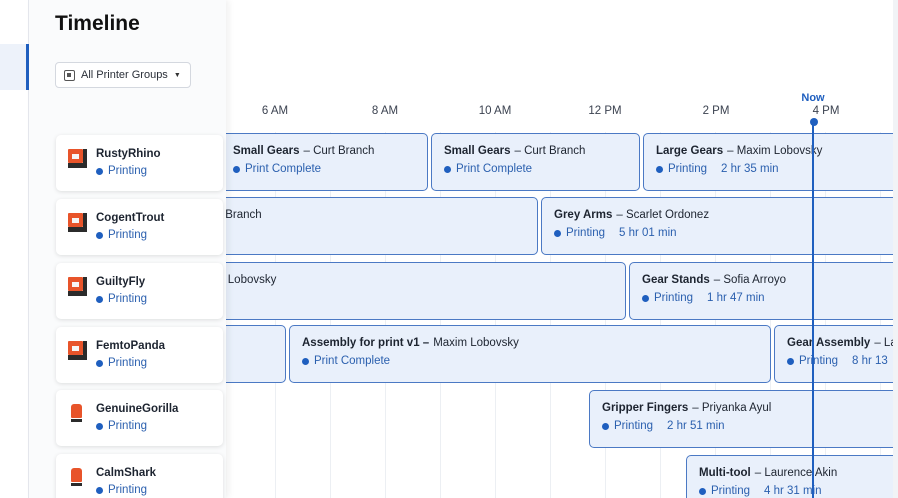  I want to click on scroll-edge, so click(895, 249).